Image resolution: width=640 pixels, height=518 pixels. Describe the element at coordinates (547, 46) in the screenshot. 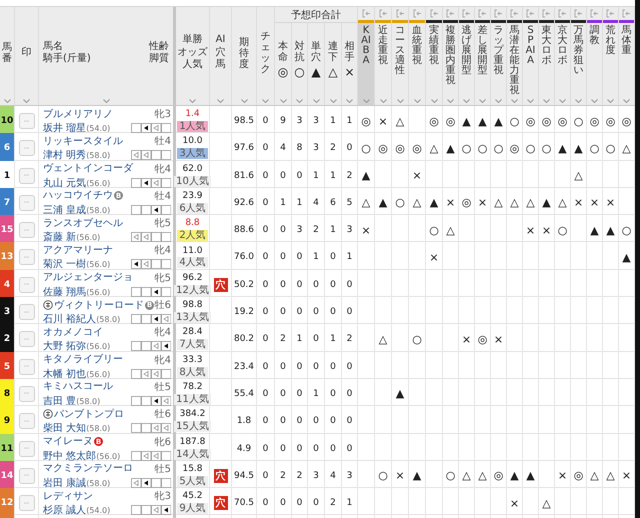

I see `column-header-tab: 東大ロボ` at that location.